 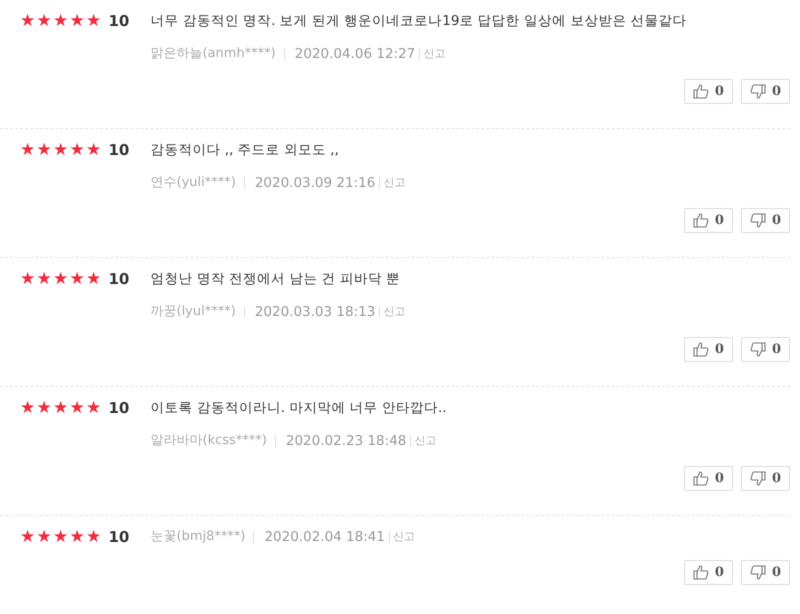 I want to click on review-date: 2020.04.06 12:27, so click(x=352, y=54).